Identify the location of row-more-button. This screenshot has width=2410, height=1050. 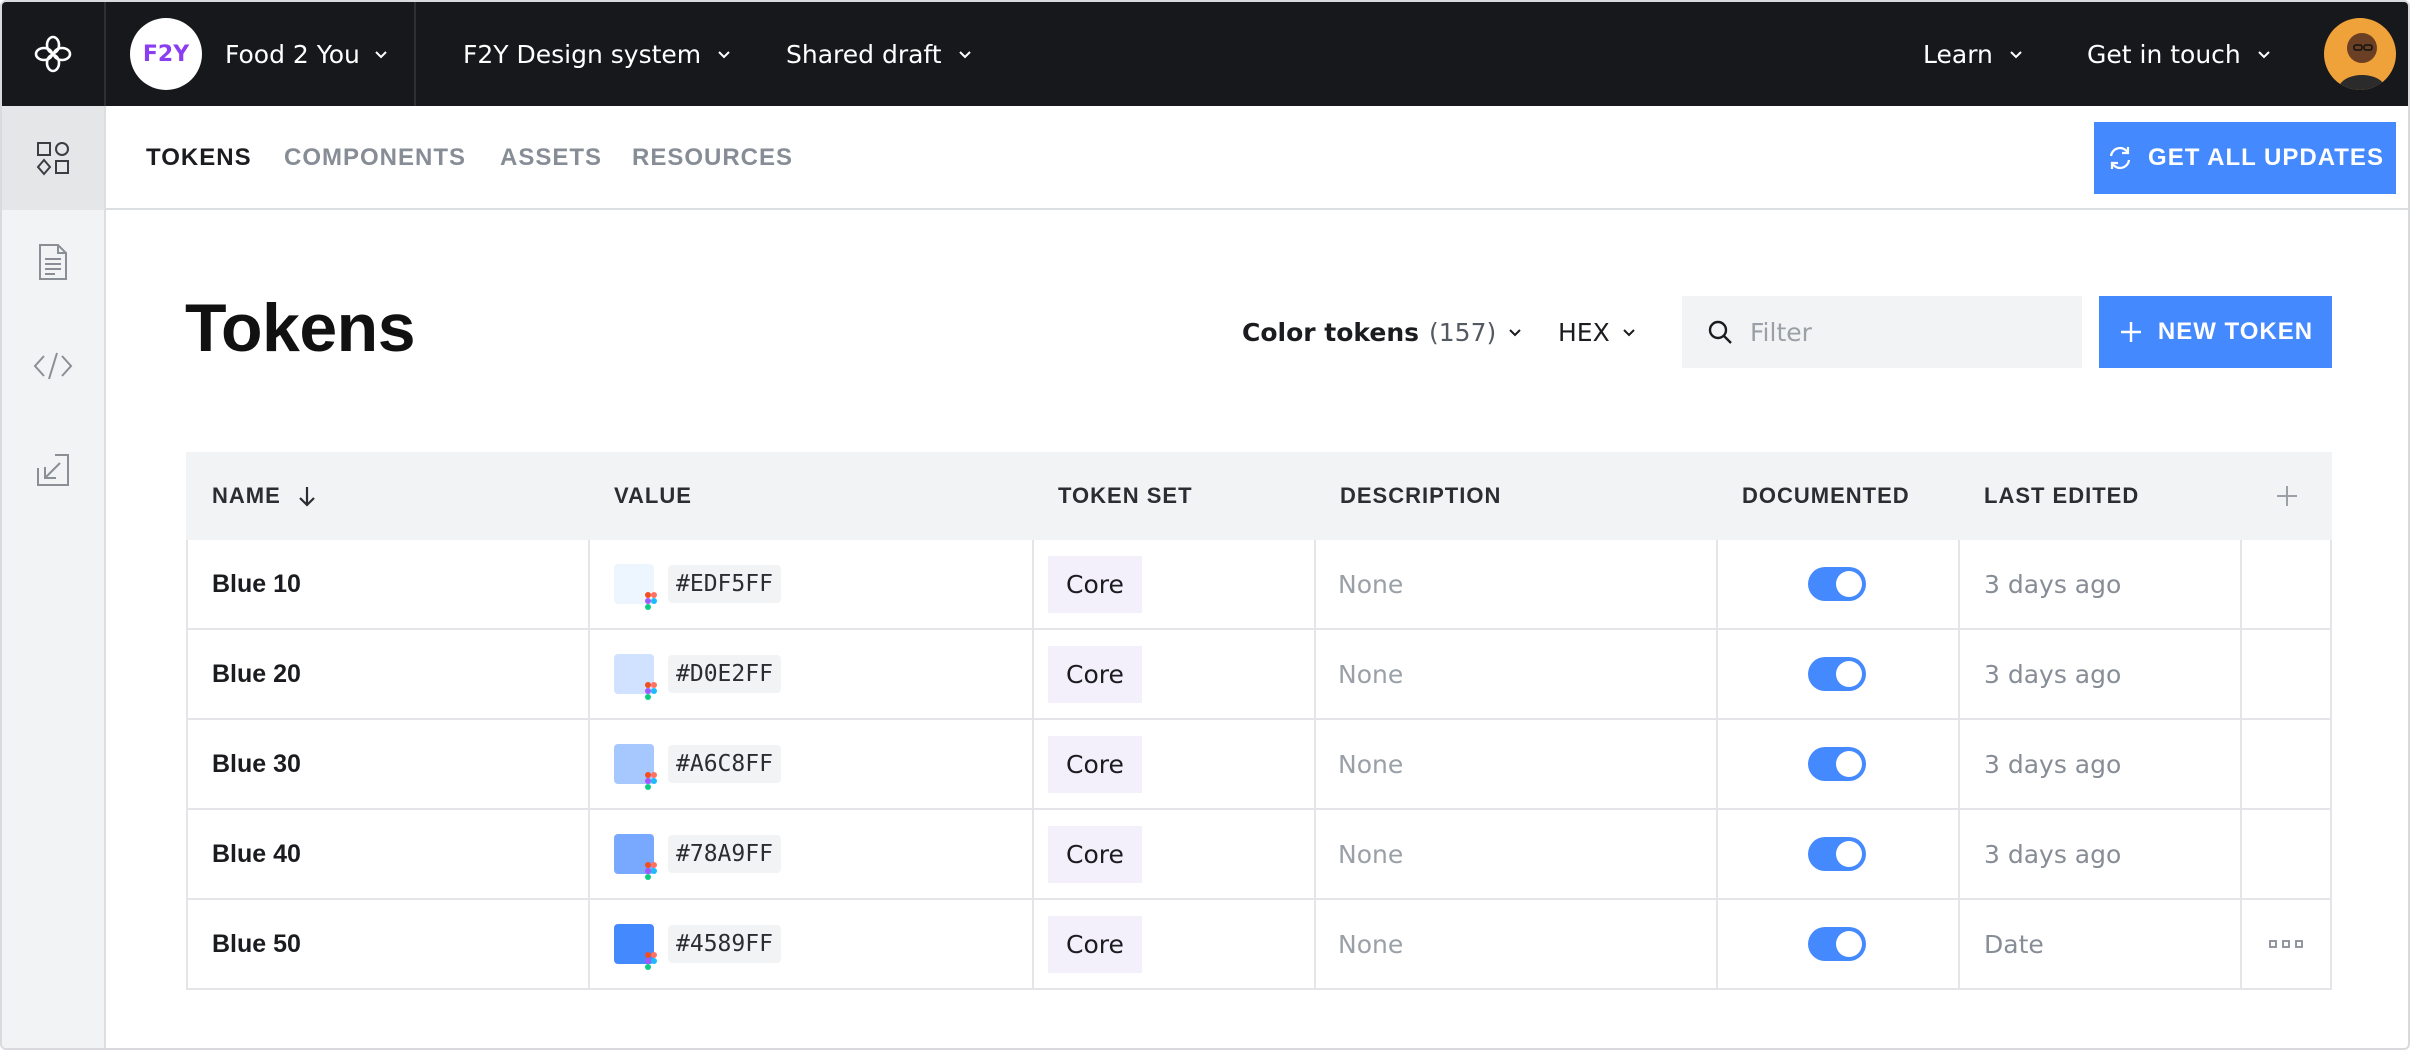
(2286, 944).